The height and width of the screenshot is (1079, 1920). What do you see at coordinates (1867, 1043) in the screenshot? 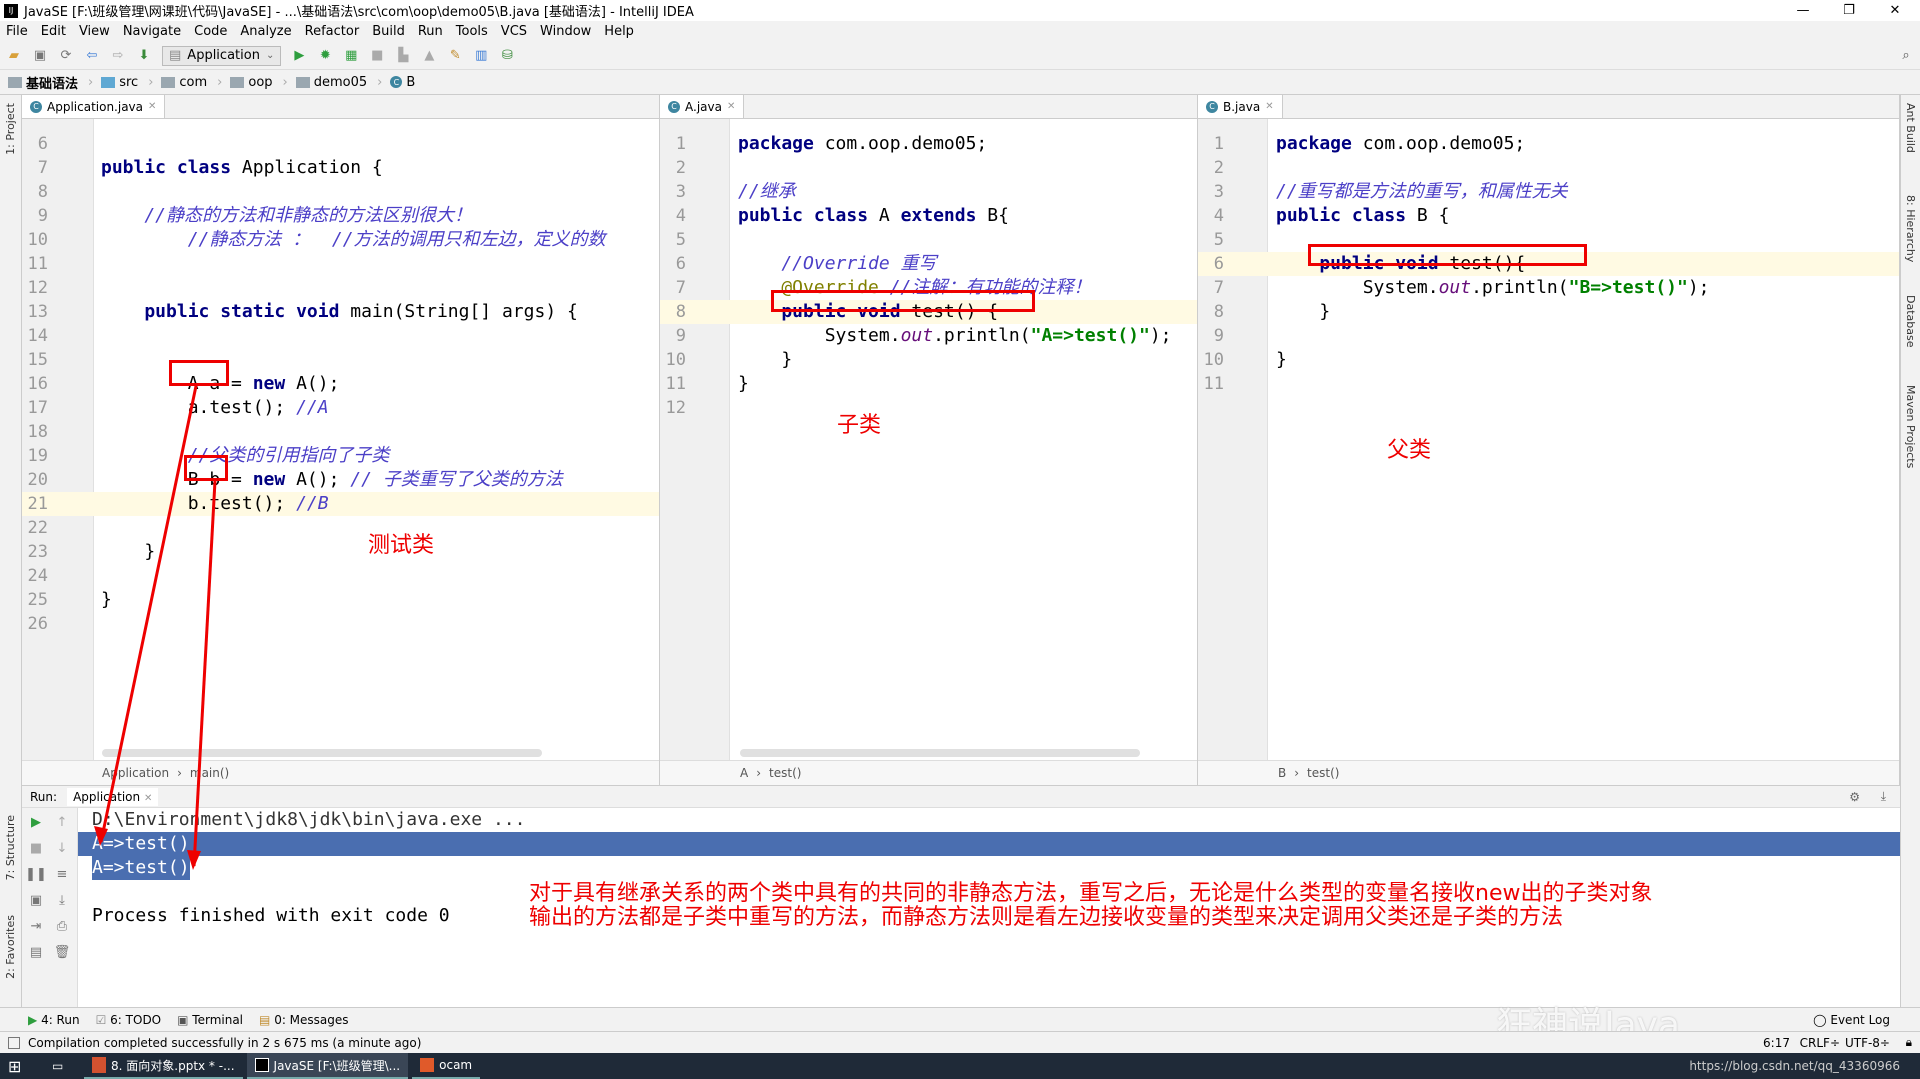
I see `file-encoding: UTF-8÷` at bounding box center [1867, 1043].